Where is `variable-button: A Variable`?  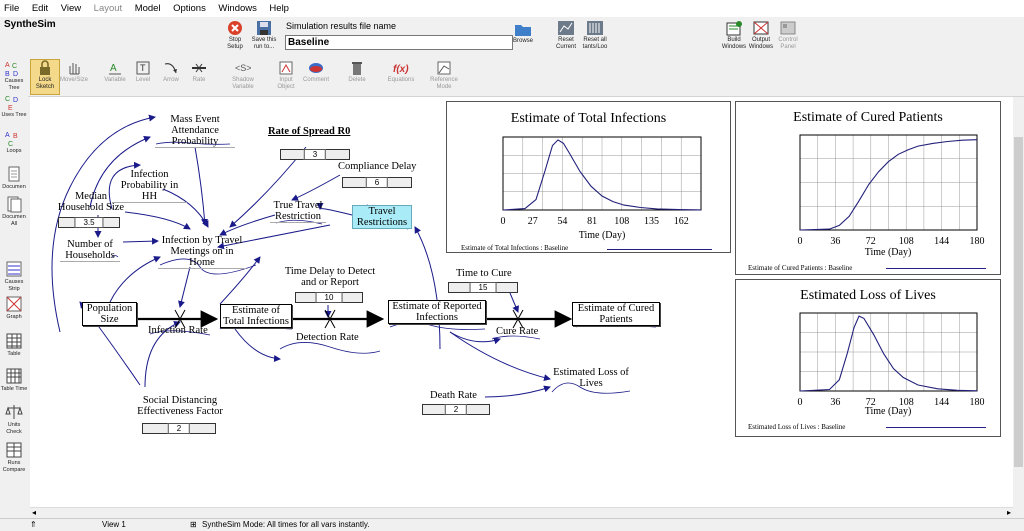 variable-button: A Variable is located at coordinates (115, 72).